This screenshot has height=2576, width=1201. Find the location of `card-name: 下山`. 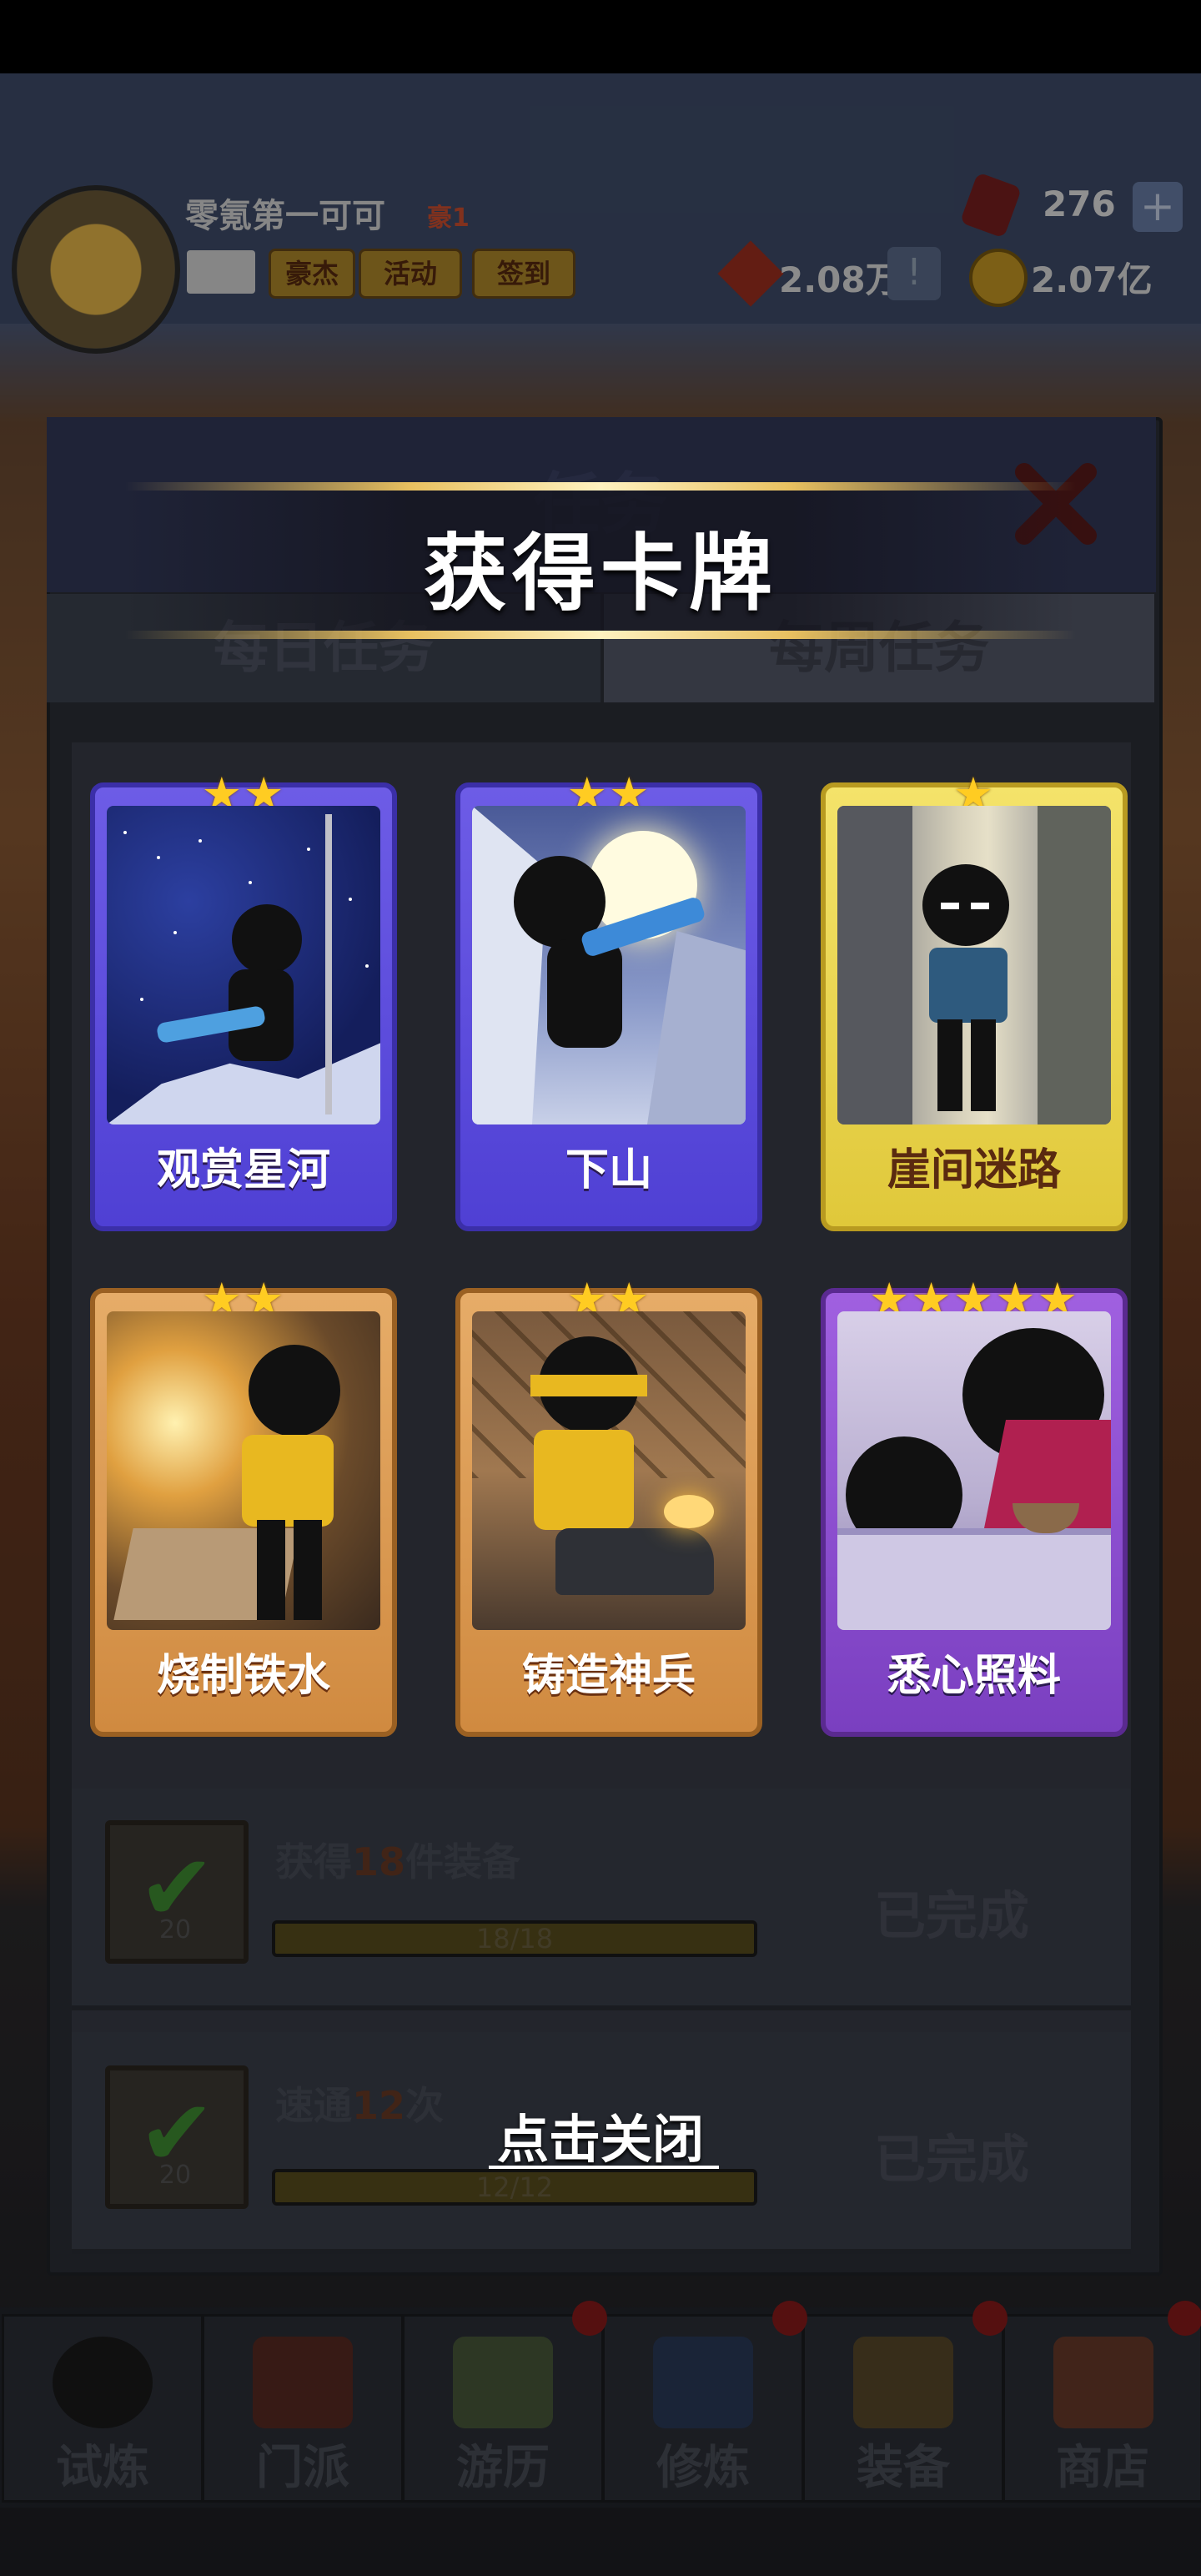

card-name: 下山 is located at coordinates (608, 1170).